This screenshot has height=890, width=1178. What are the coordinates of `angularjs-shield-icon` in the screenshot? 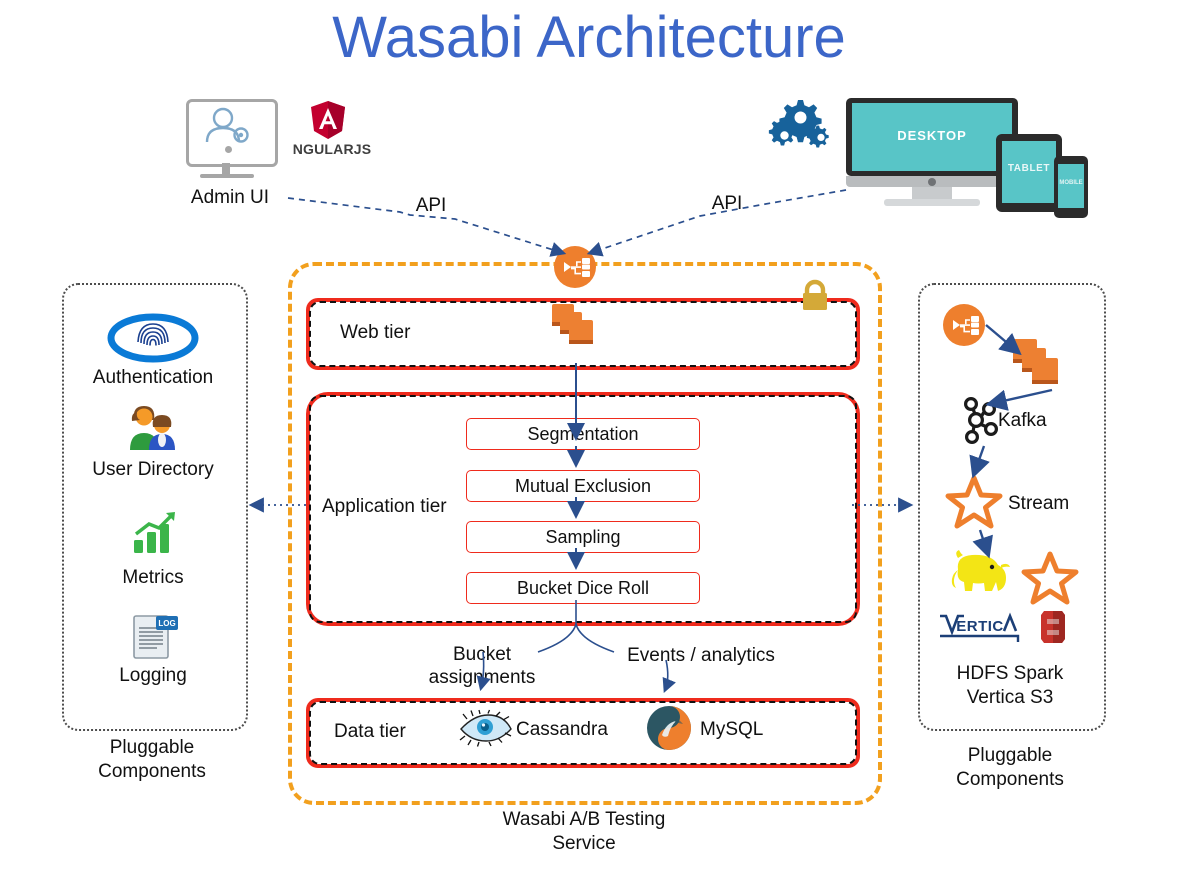 It's located at (328, 120).